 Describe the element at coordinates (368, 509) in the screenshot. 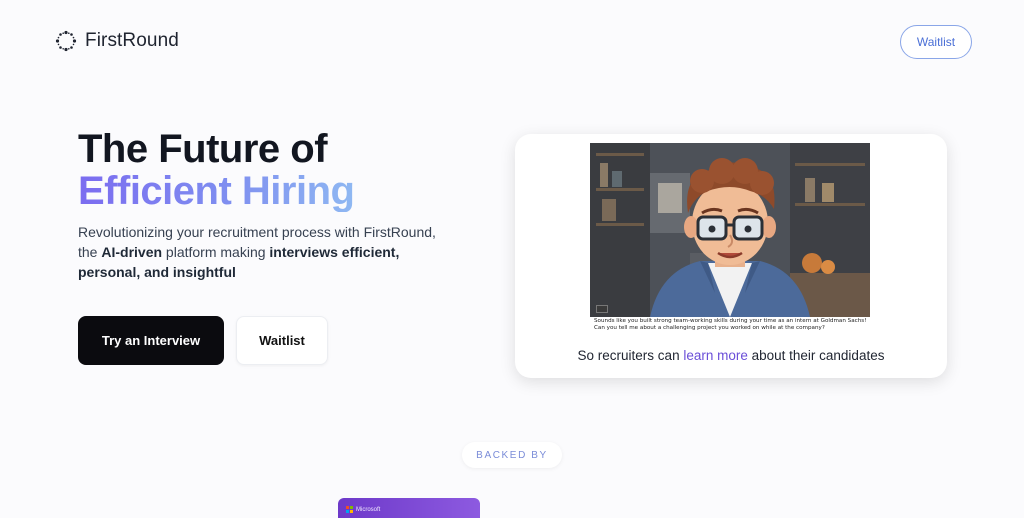

I see `investor-name: Microsoft` at that location.